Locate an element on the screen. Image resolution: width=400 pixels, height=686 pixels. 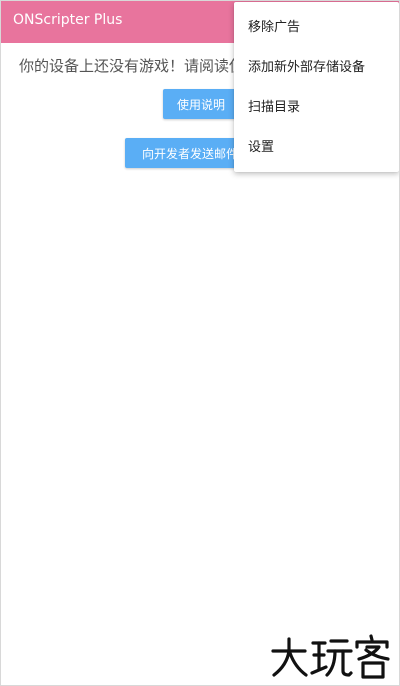
menu-item-label: 设置 is located at coordinates (261, 147).